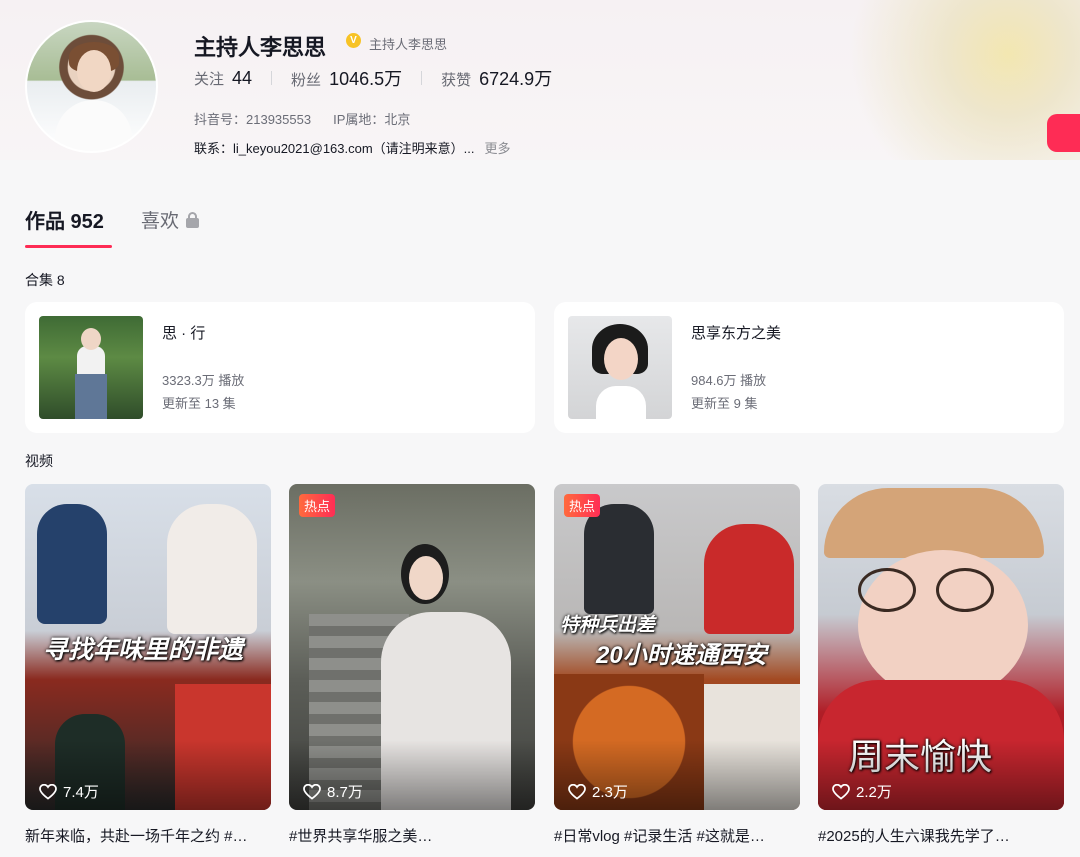 The image size is (1080, 857). What do you see at coordinates (253, 119) in the screenshot?
I see `douyin-id: 抖音号：213935553` at bounding box center [253, 119].